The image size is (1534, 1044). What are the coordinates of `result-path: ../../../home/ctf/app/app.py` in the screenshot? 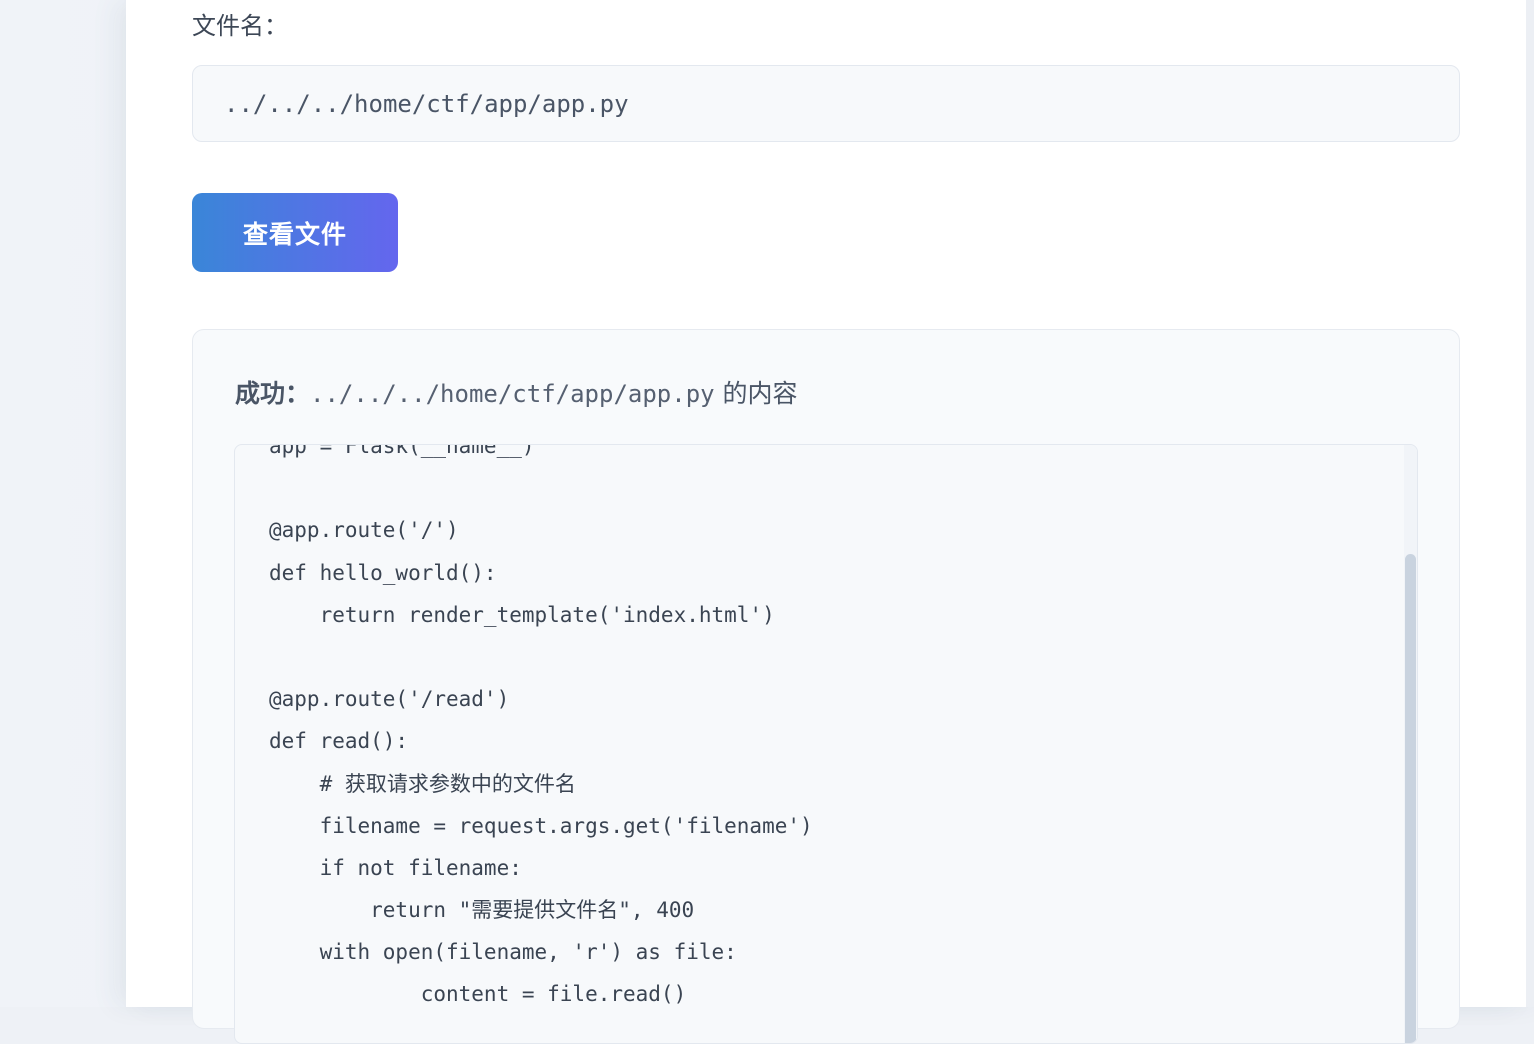 It's located at (512, 394).